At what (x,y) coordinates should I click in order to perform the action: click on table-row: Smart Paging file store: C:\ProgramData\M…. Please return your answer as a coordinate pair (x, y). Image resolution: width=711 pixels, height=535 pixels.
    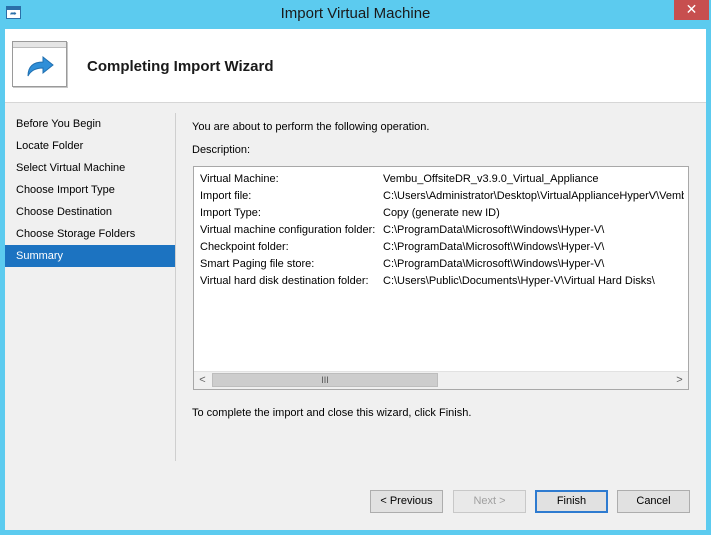
    Looking at the image, I should click on (442, 264).